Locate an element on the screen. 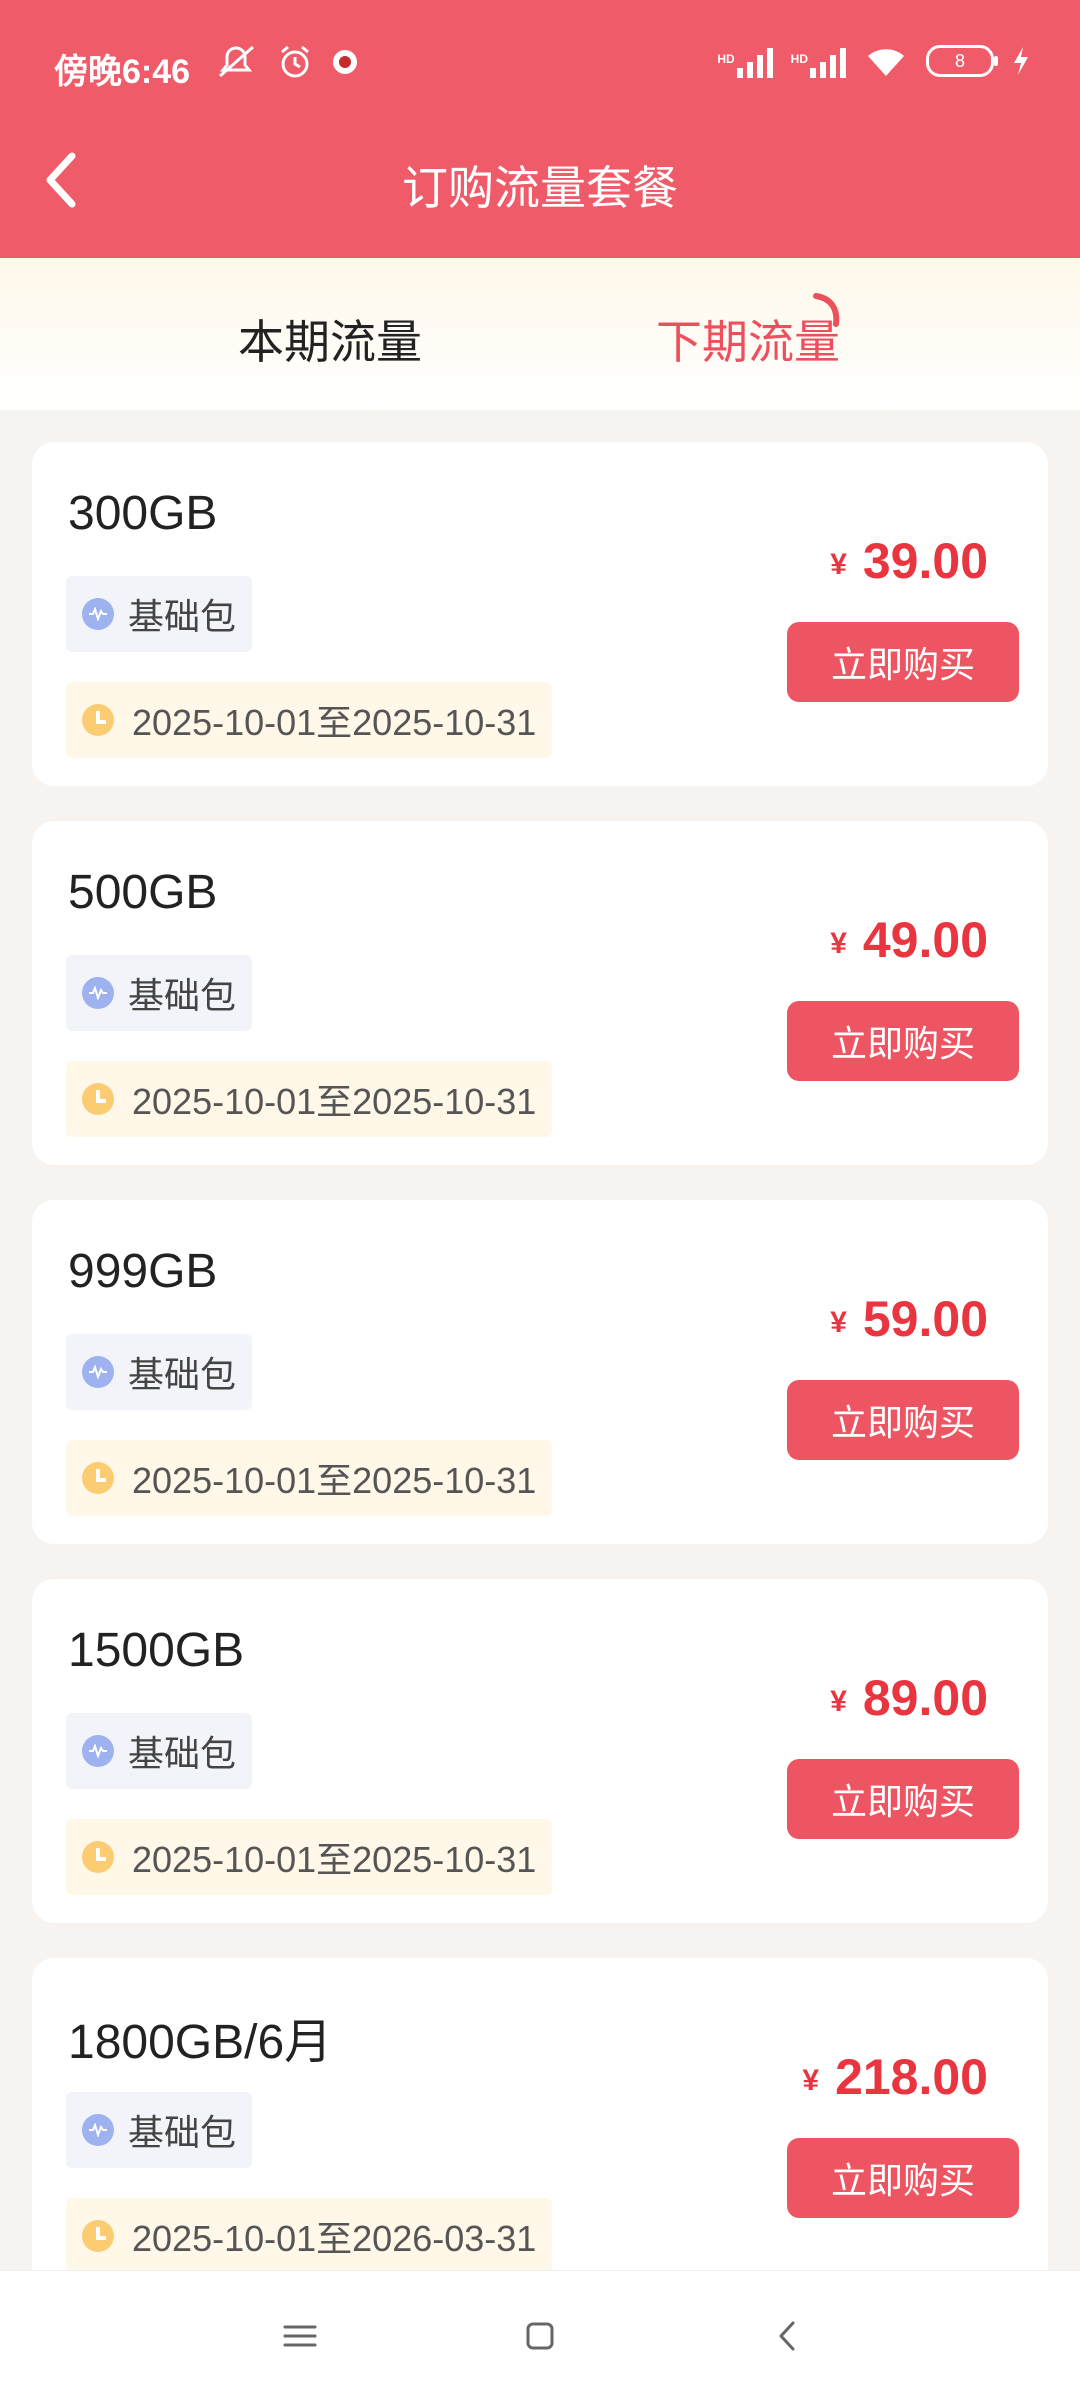 This screenshot has height=2401, width=1080. package-price: ¥49.00 is located at coordinates (909, 940).